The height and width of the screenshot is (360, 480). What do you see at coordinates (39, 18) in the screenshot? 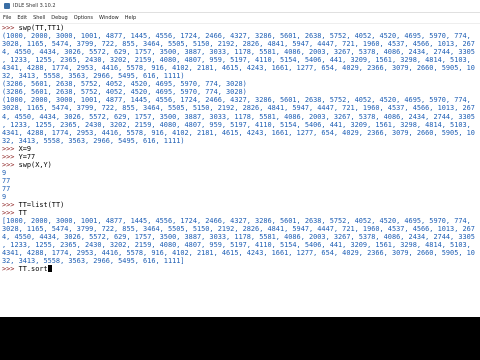
I see `menu-shell: Shell` at bounding box center [39, 18].